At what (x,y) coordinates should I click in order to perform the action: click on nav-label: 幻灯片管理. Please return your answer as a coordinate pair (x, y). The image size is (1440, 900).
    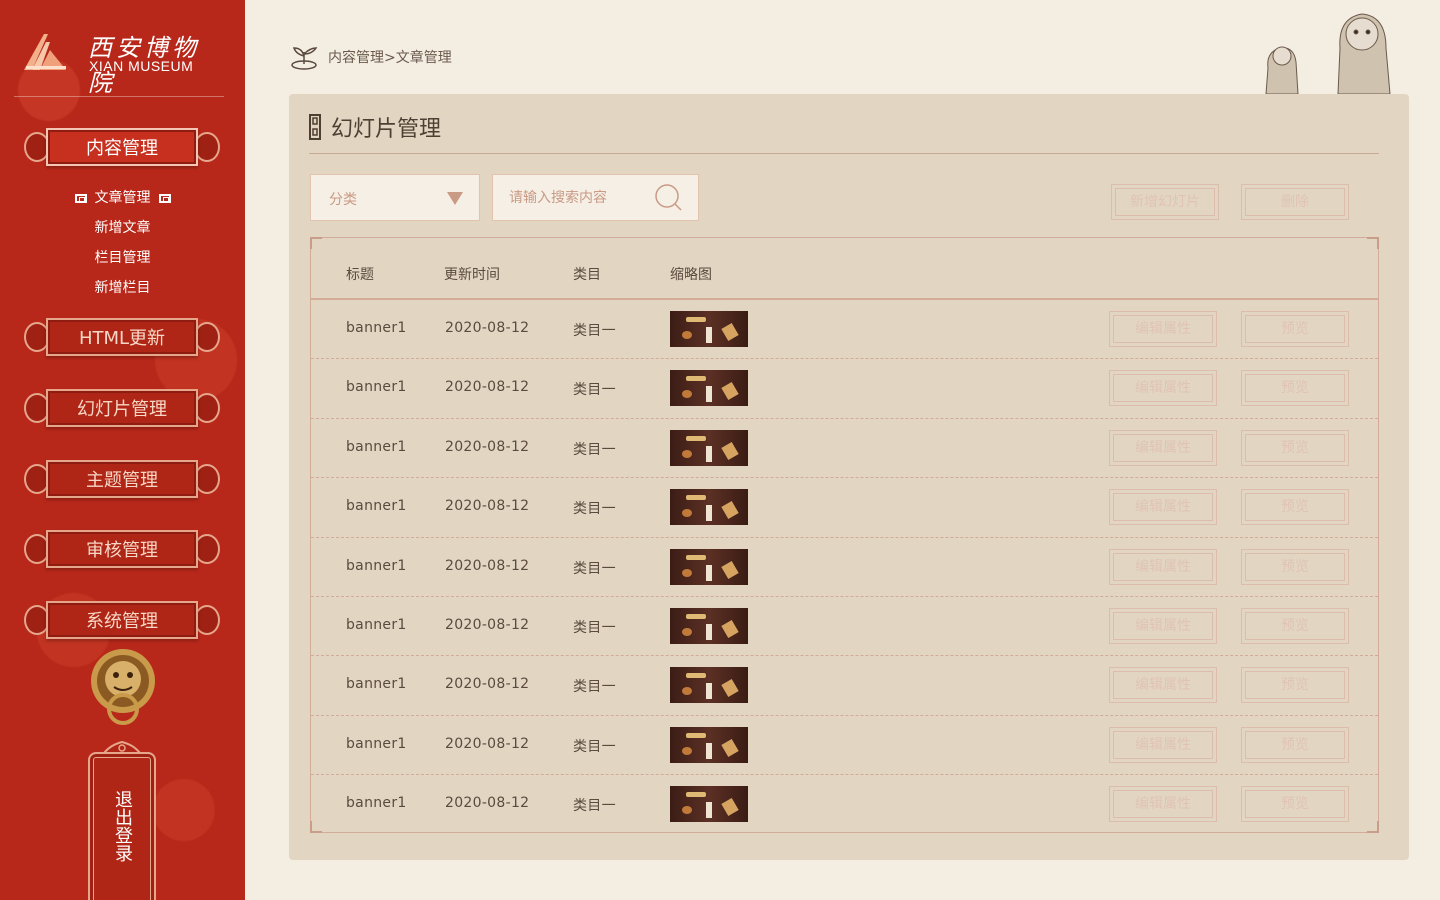
    Looking at the image, I should click on (122, 409).